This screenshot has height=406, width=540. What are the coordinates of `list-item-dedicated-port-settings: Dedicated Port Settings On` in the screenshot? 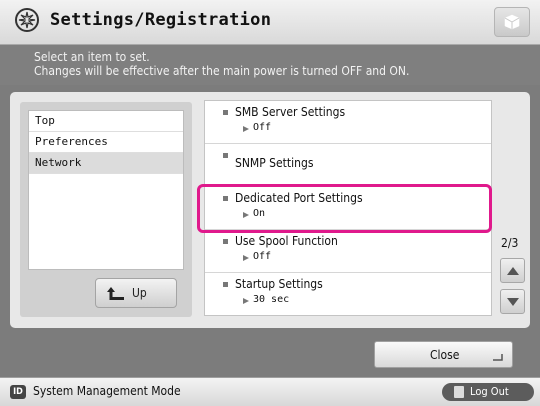 It's located at (348, 208).